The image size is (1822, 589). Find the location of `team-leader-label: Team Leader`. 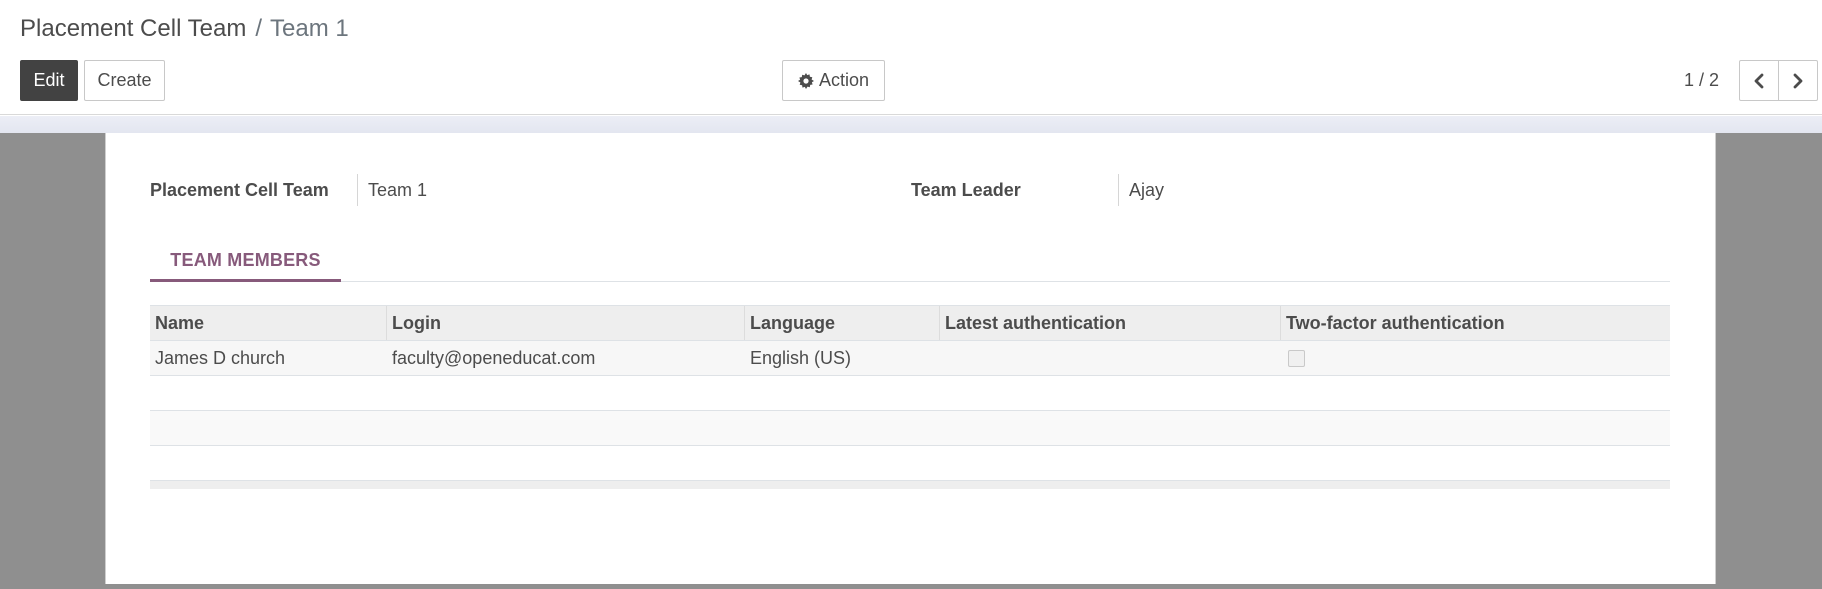

team-leader-label: Team Leader is located at coordinates (966, 190).